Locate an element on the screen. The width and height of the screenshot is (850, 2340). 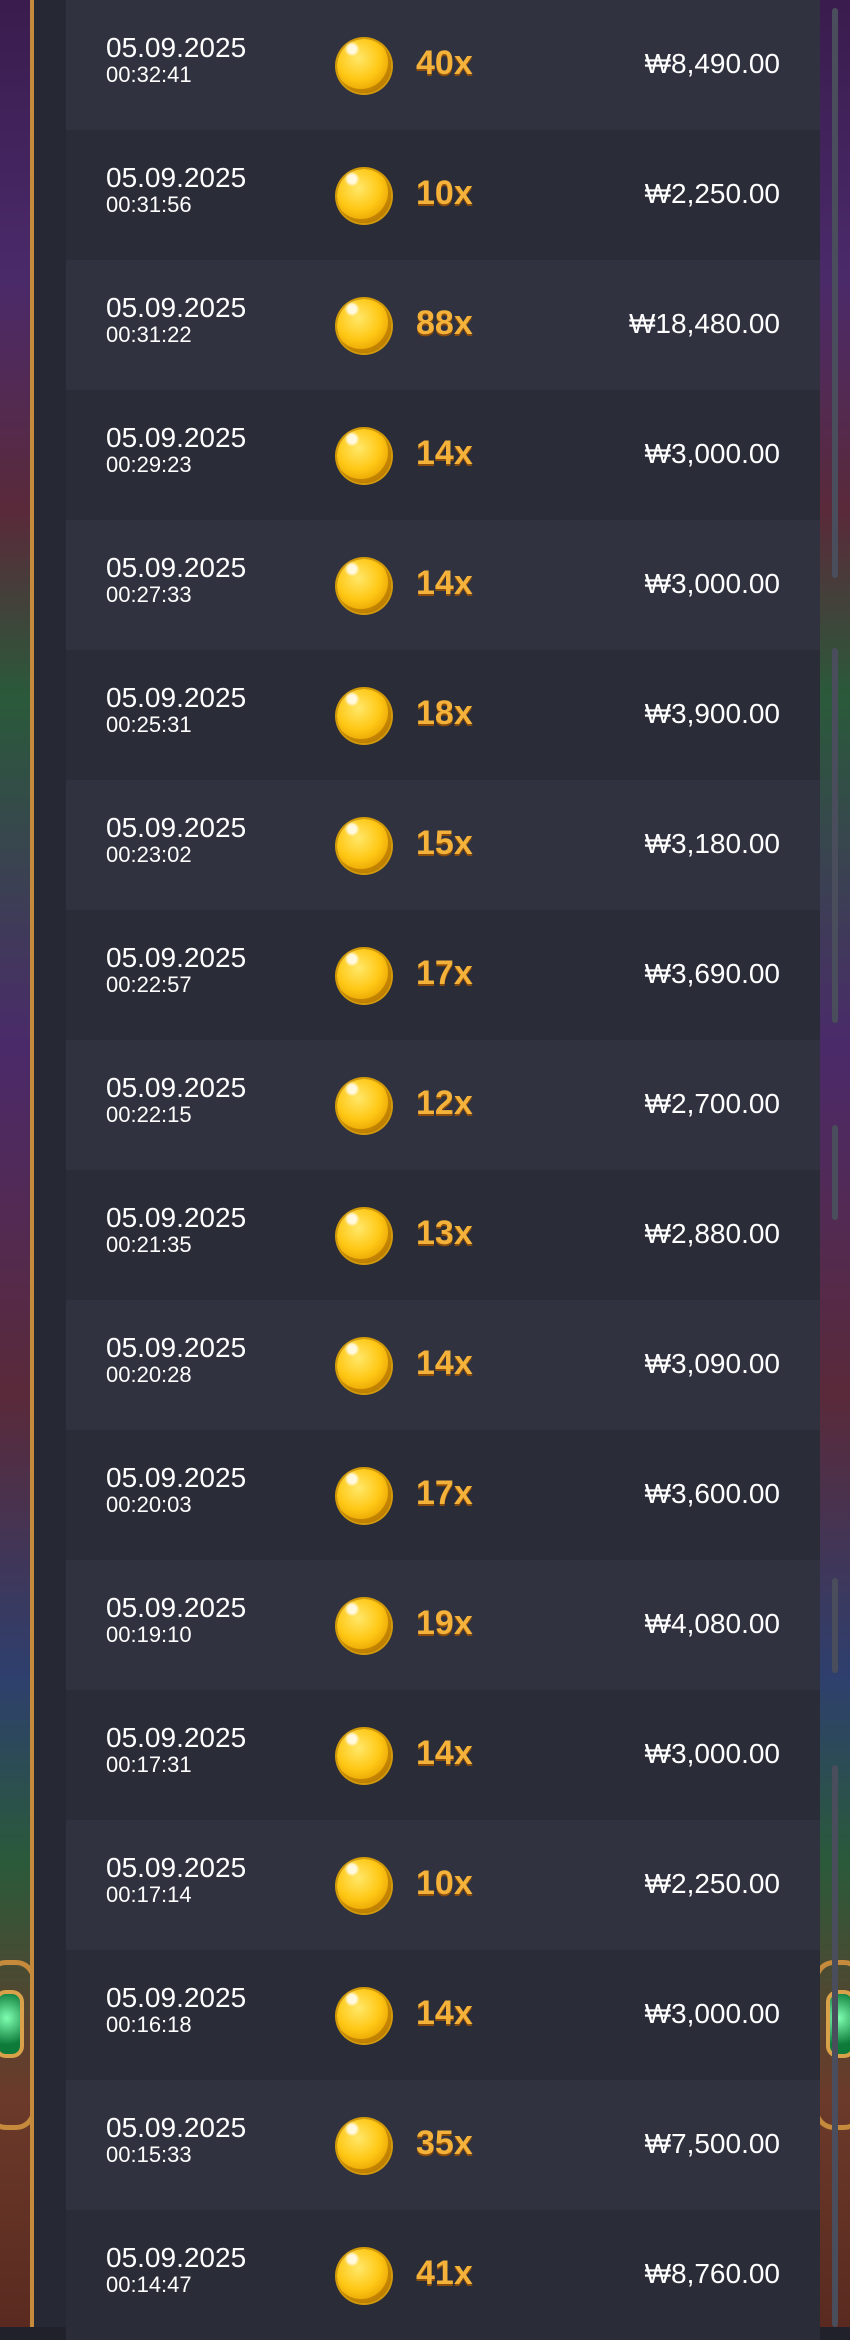
history-row: 05.09.2025 00:31:22 88x ₩18,480.00 is located at coordinates (443, 325).